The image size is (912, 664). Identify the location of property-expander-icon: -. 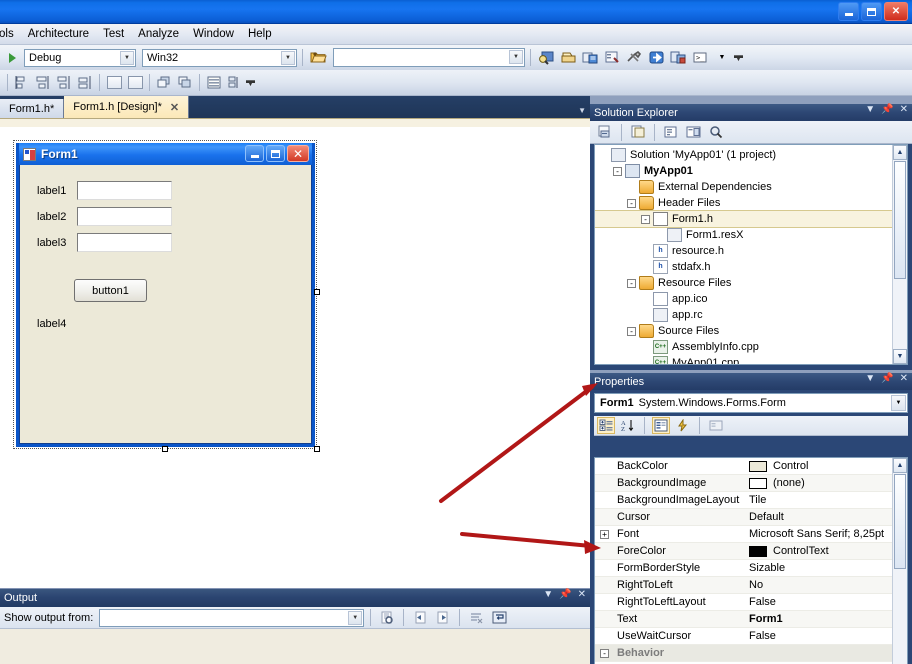
(604, 653).